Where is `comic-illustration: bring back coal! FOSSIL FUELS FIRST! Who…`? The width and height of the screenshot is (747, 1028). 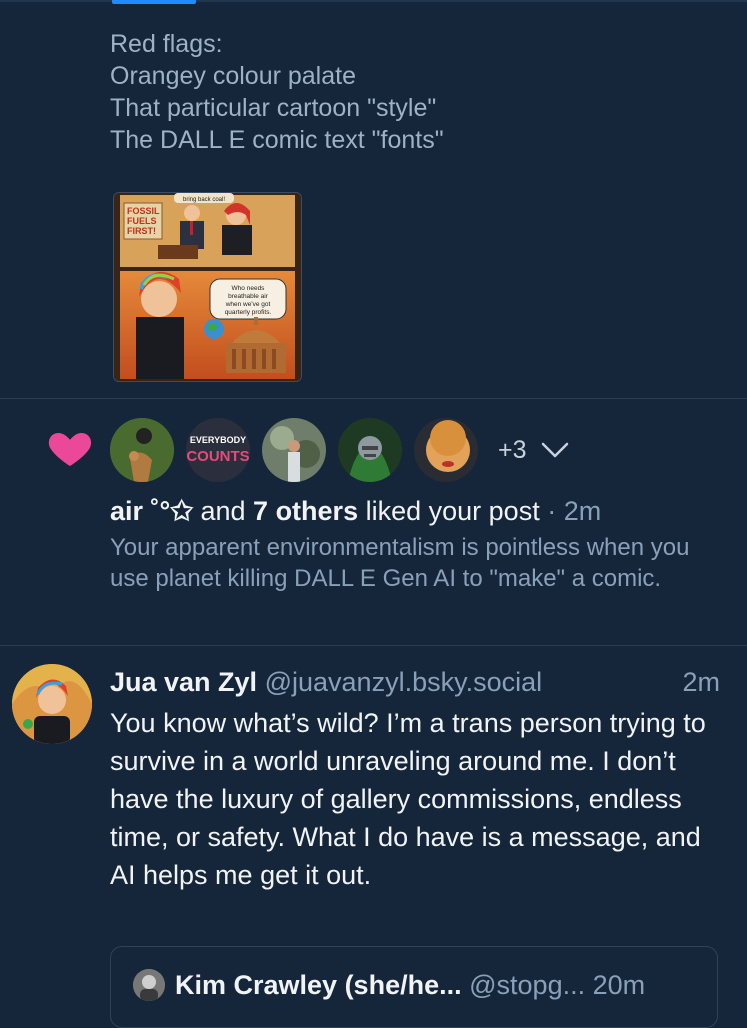
comic-illustration: bring back coal! FOSSIL FUELS FIRST! Who… is located at coordinates (207, 287).